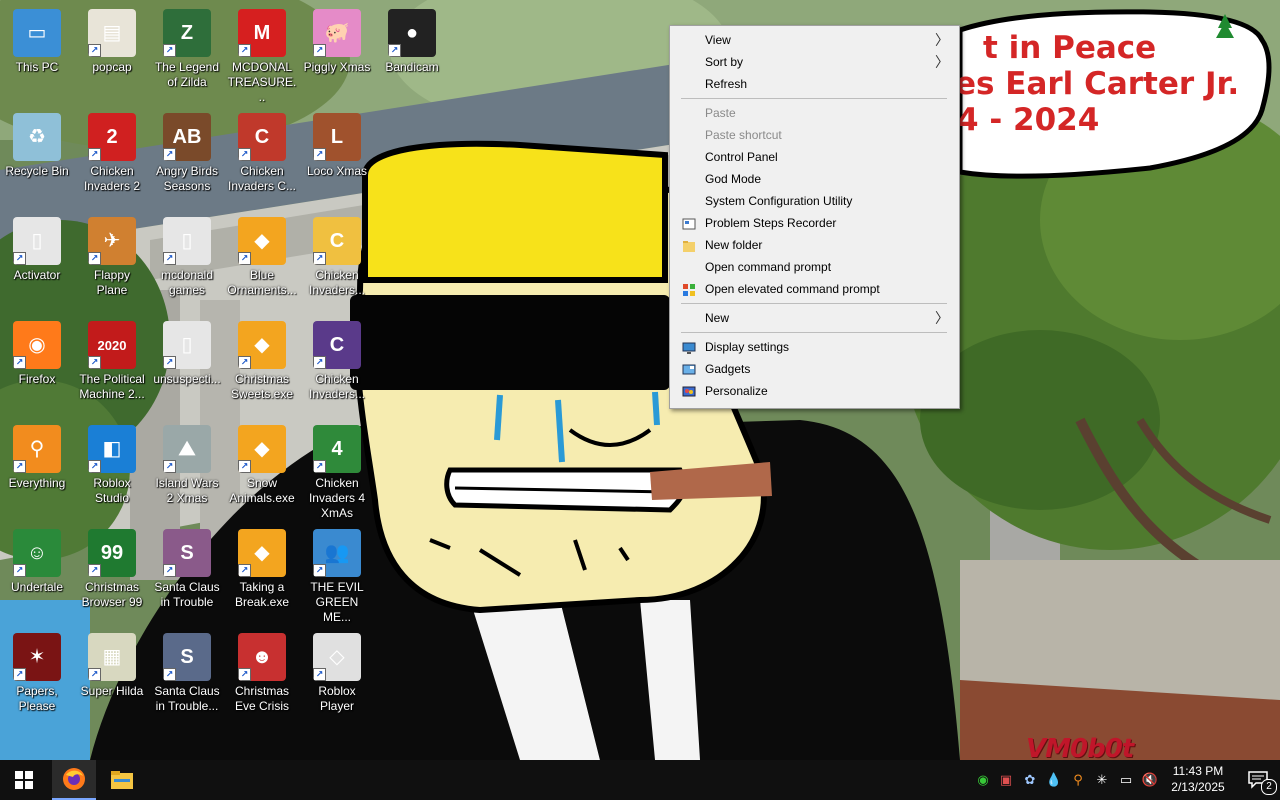 This screenshot has width=1280, height=800. I want to click on menu-item-personalize: Personalize, so click(814, 391).